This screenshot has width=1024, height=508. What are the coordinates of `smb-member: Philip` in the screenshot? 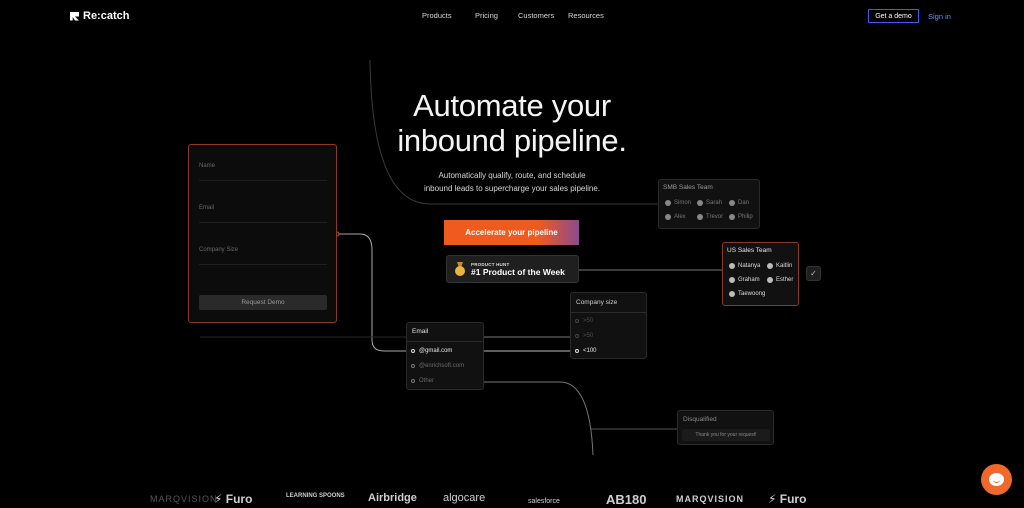 It's located at (741, 217).